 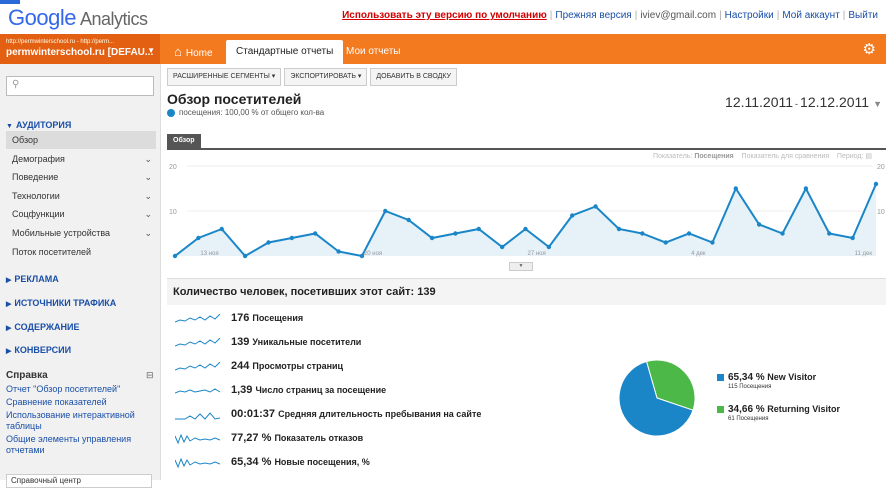 What do you see at coordinates (173, 212) in the screenshot?
I see `y-tick-label: 10` at bounding box center [173, 212].